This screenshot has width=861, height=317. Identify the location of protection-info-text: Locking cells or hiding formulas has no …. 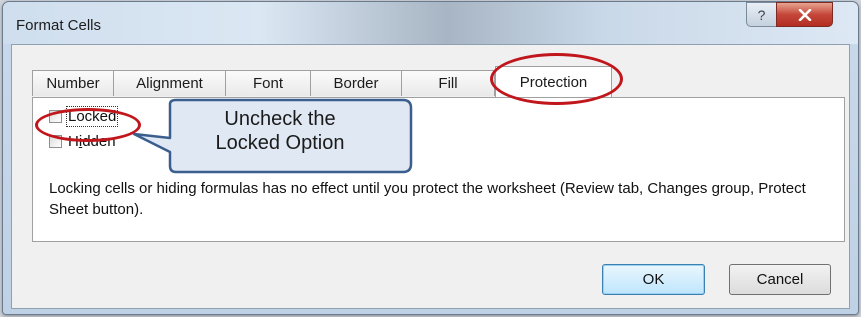
(427, 199).